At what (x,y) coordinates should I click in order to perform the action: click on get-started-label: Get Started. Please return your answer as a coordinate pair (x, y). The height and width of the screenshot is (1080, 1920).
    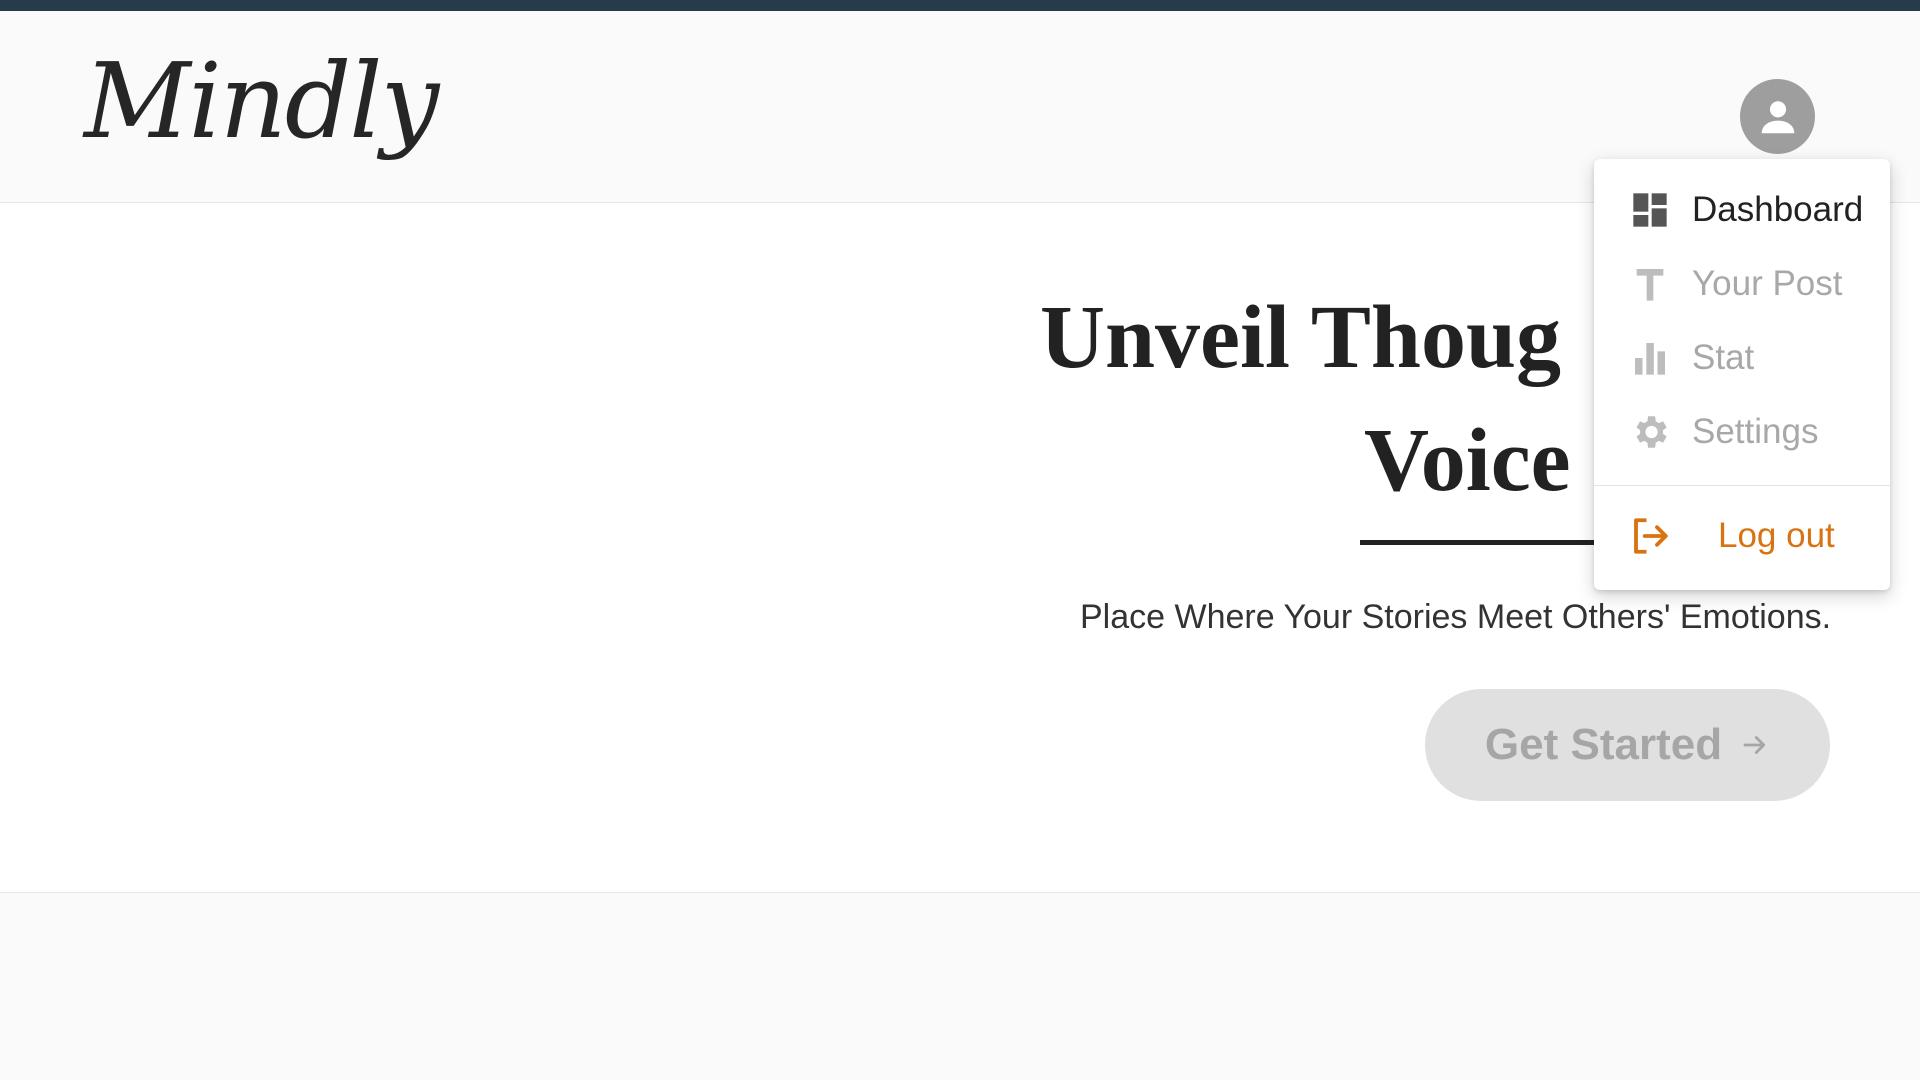
    Looking at the image, I should click on (1603, 744).